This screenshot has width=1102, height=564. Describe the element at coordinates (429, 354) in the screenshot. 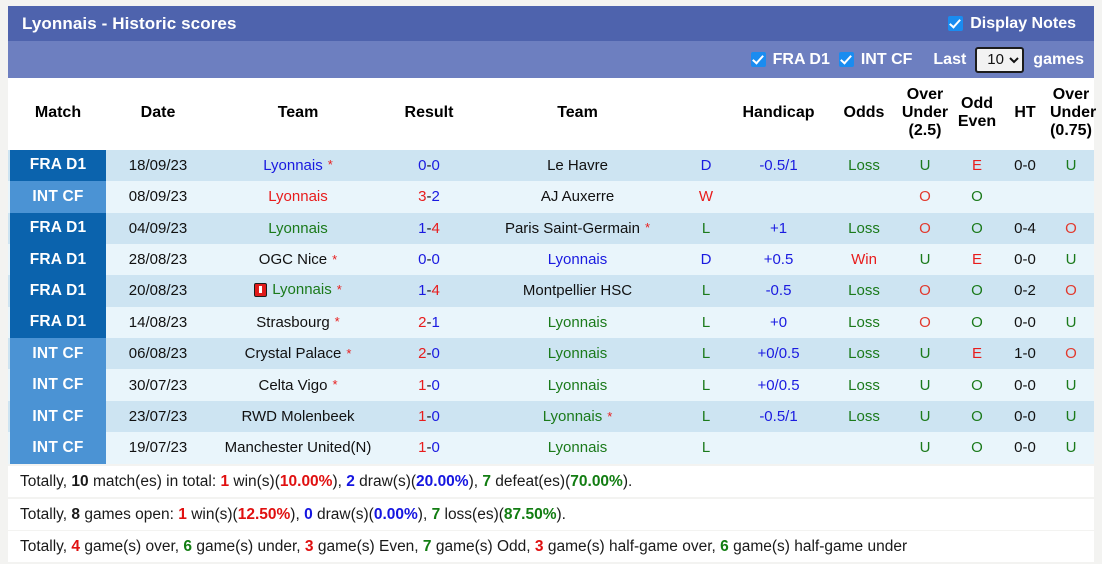

I see `cell-result: 2-0` at that location.